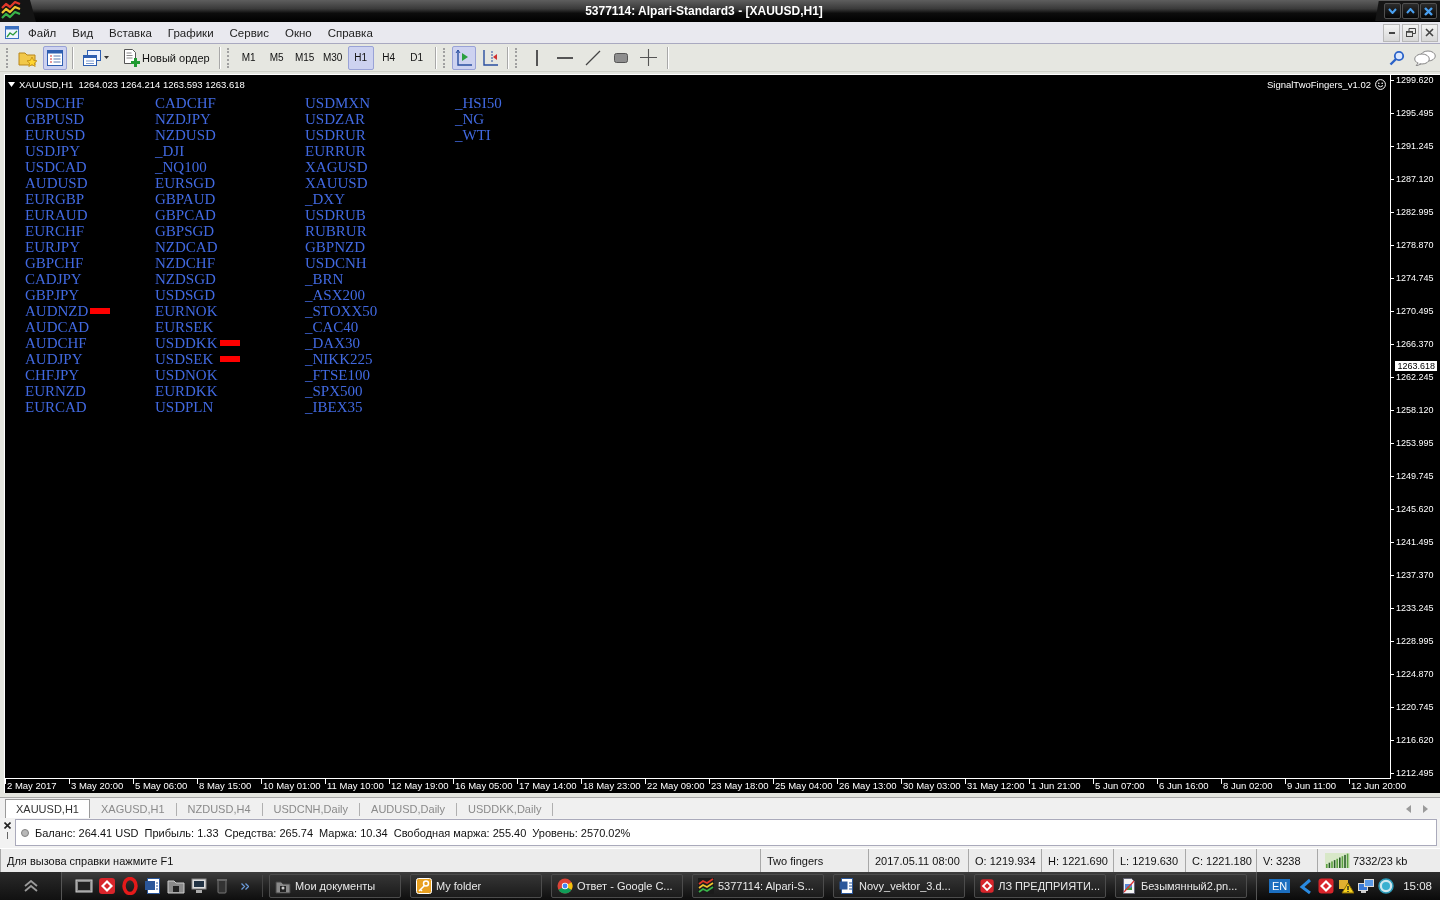 This screenshot has width=1440, height=900. I want to click on price-label: 1278.870, so click(1415, 245).